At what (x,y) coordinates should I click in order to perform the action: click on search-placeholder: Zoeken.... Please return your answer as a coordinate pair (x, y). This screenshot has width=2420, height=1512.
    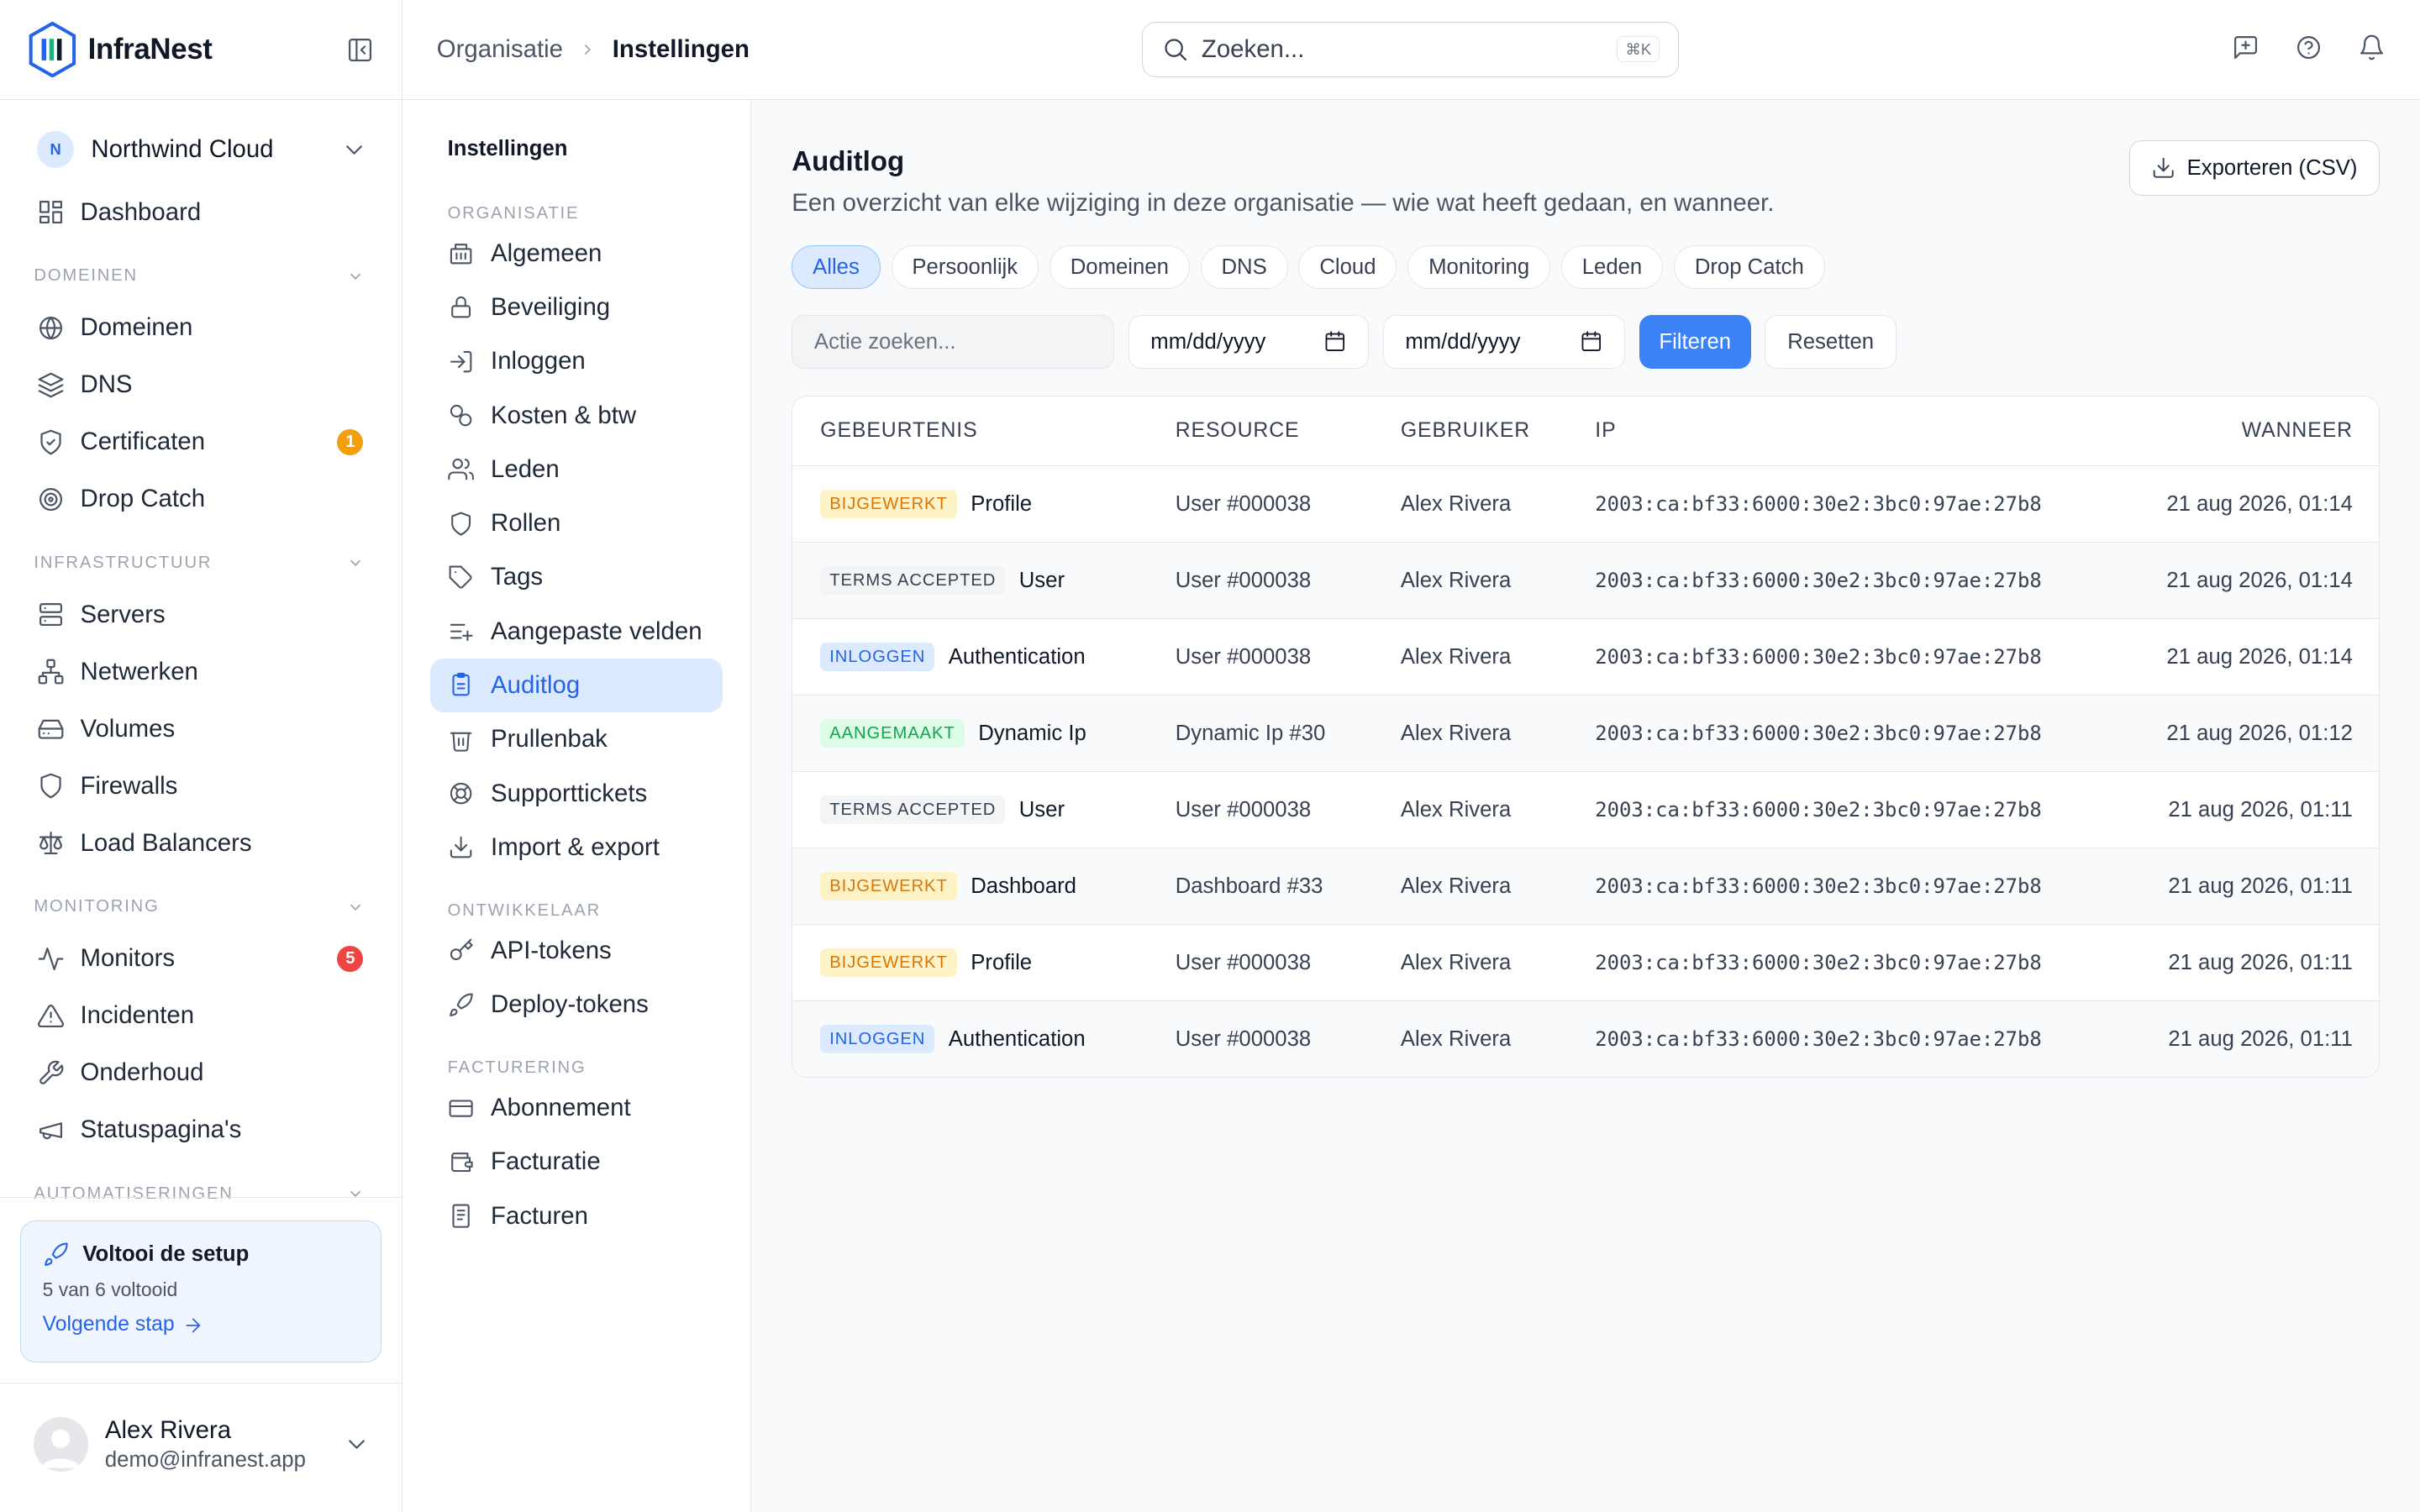
    Looking at the image, I should click on (1253, 48).